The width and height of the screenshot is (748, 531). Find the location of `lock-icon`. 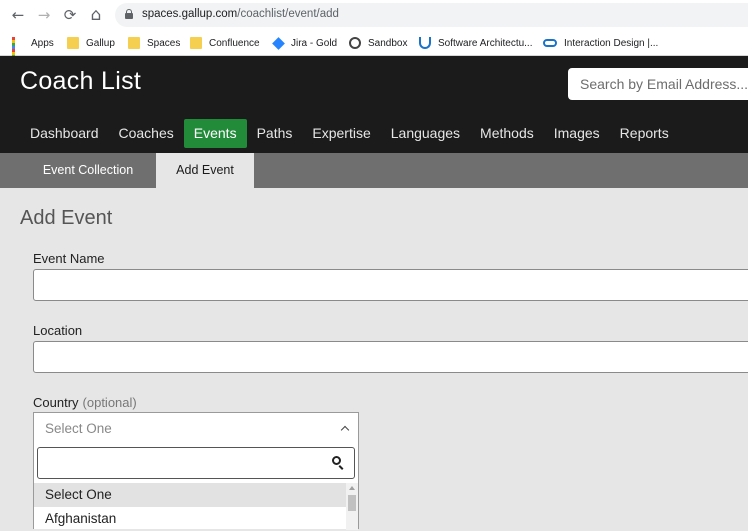

lock-icon is located at coordinates (129, 14).